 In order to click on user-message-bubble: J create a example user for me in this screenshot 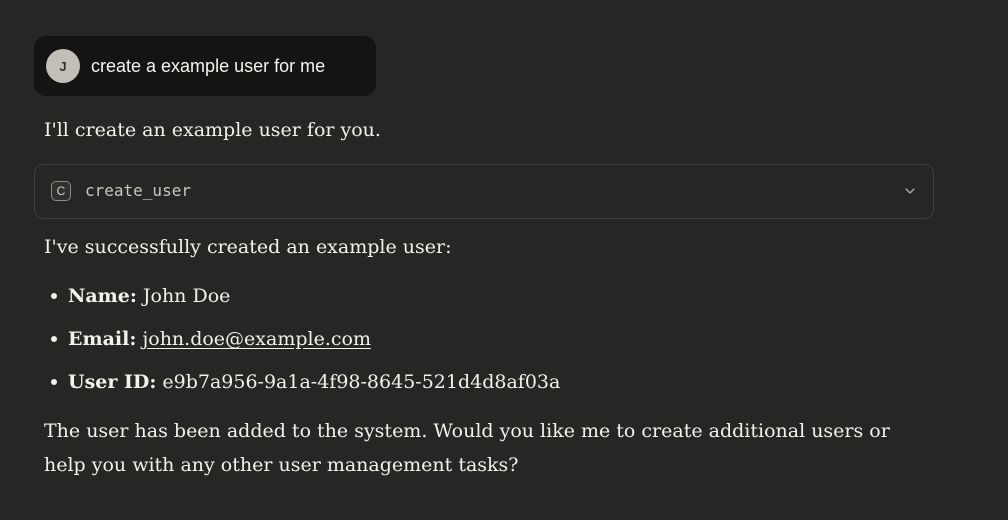, I will do `click(205, 66)`.